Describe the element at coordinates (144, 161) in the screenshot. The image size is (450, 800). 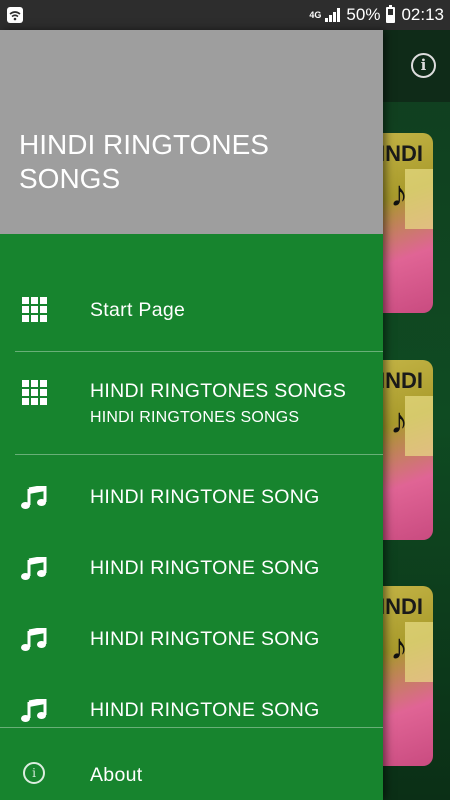
I see `drawer-title: HINDI RINGTONES SONGS` at that location.